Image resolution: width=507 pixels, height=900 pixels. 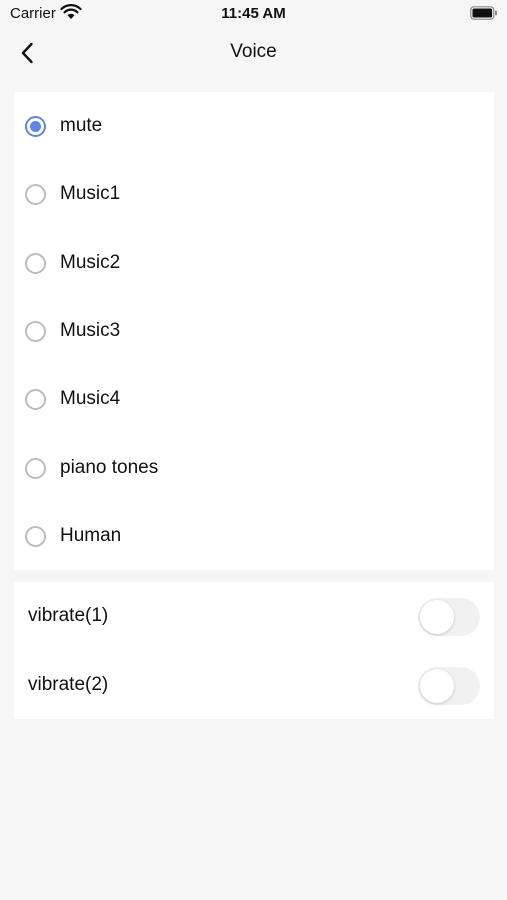 I want to click on sound-option-label: Music2, so click(x=90, y=262).